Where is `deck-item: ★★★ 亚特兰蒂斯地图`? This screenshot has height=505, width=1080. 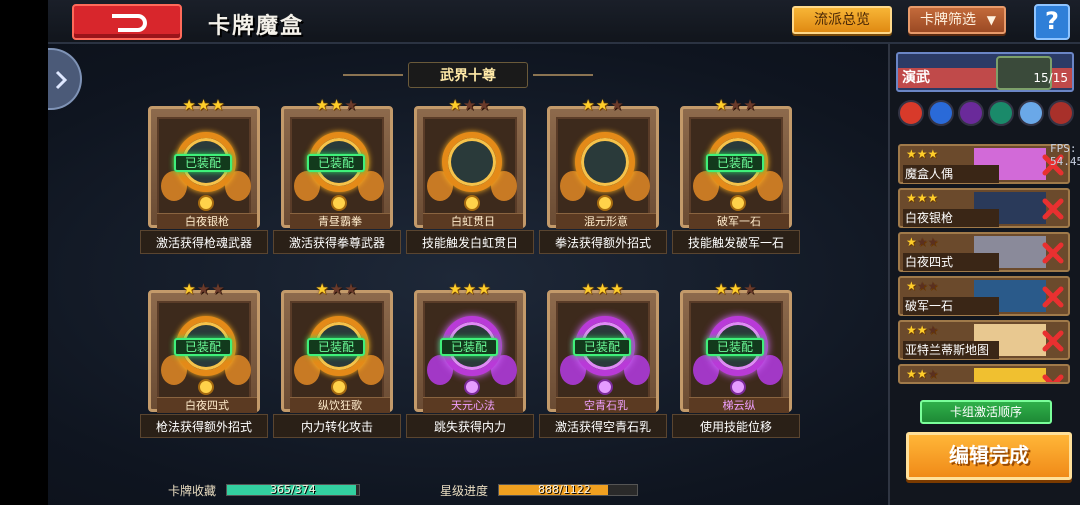 deck-item: ★★★ 亚特兰蒂斯地图 is located at coordinates (984, 340).